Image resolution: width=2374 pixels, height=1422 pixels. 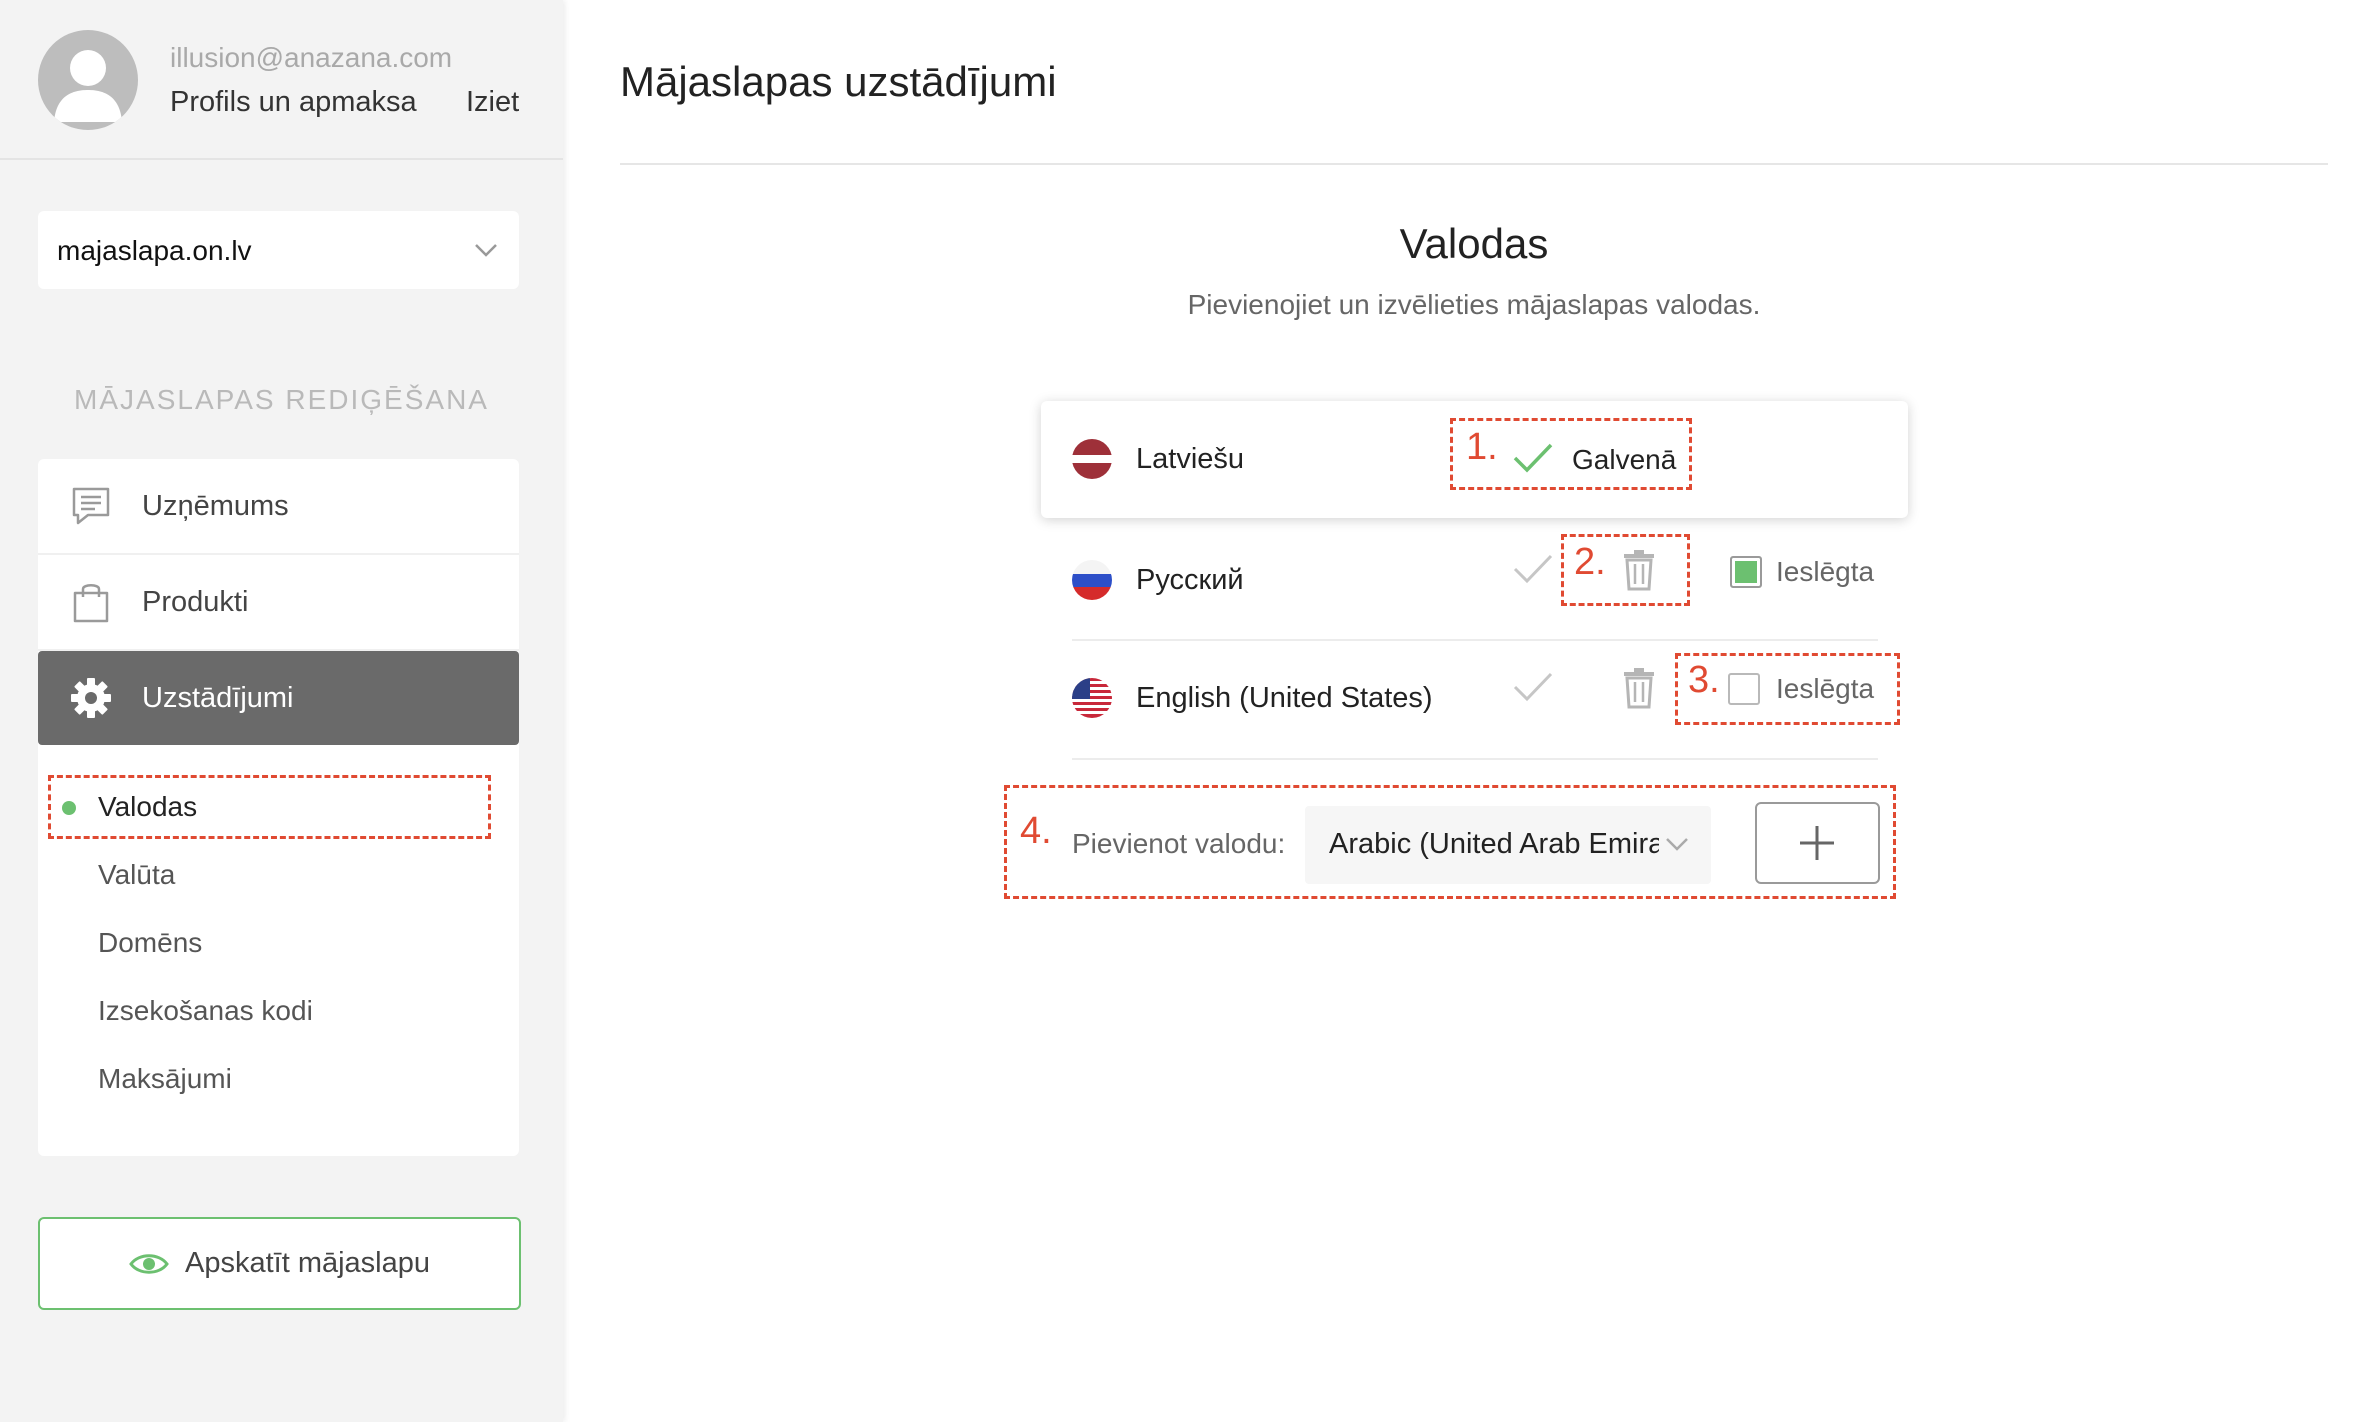 What do you see at coordinates (1482, 447) in the screenshot?
I see `annotation-number: 1.` at bounding box center [1482, 447].